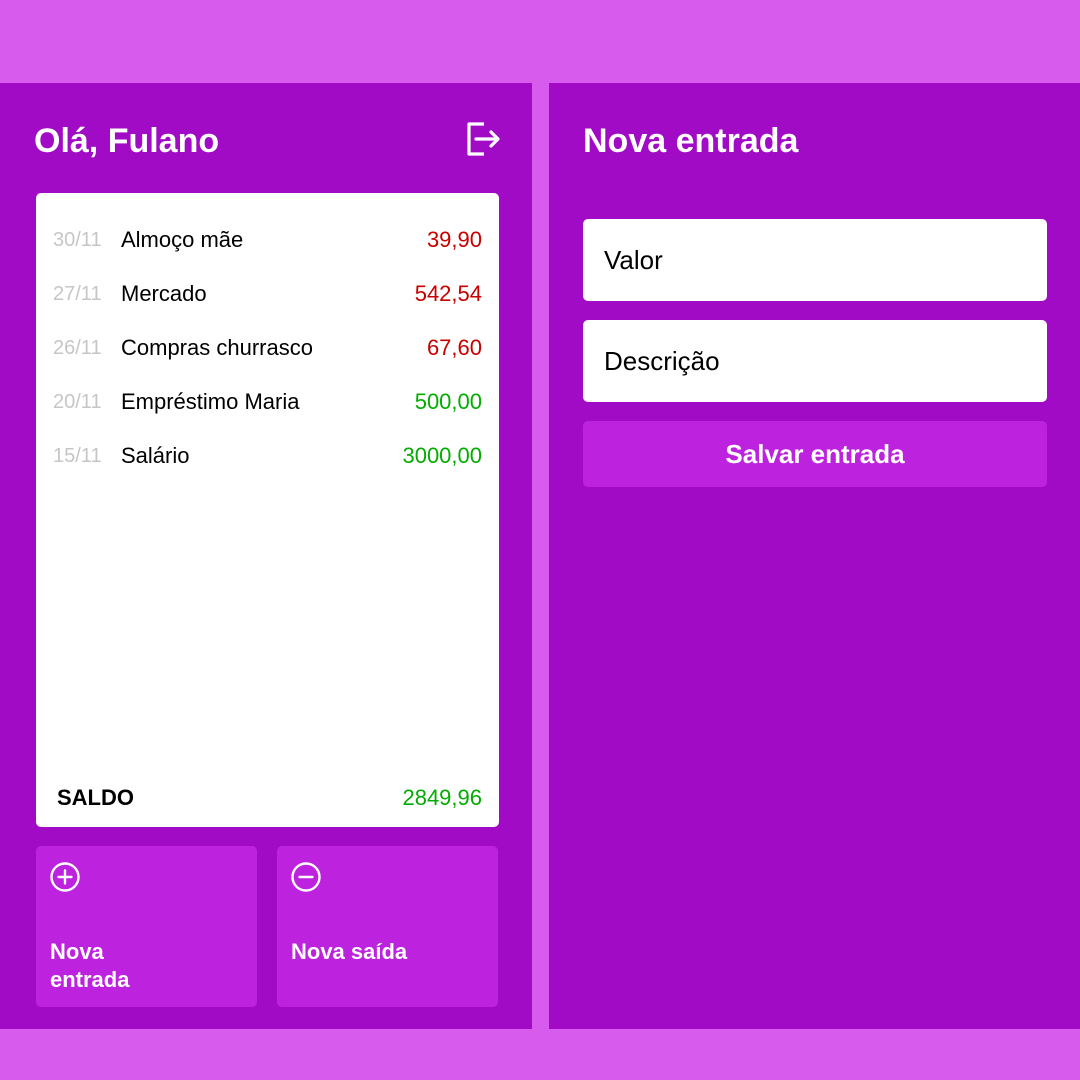  Describe the element at coordinates (77, 294) in the screenshot. I see `transaction-date: 27/11` at that location.